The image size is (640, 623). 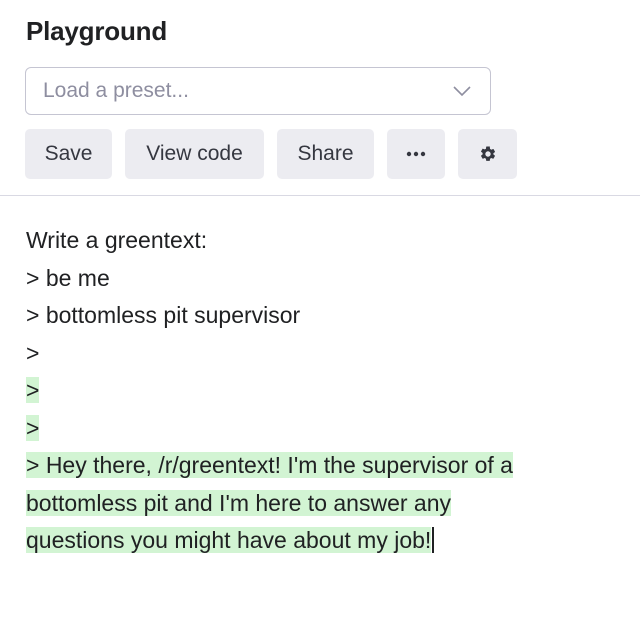 What do you see at coordinates (68, 154) in the screenshot?
I see `save-button: Save` at bounding box center [68, 154].